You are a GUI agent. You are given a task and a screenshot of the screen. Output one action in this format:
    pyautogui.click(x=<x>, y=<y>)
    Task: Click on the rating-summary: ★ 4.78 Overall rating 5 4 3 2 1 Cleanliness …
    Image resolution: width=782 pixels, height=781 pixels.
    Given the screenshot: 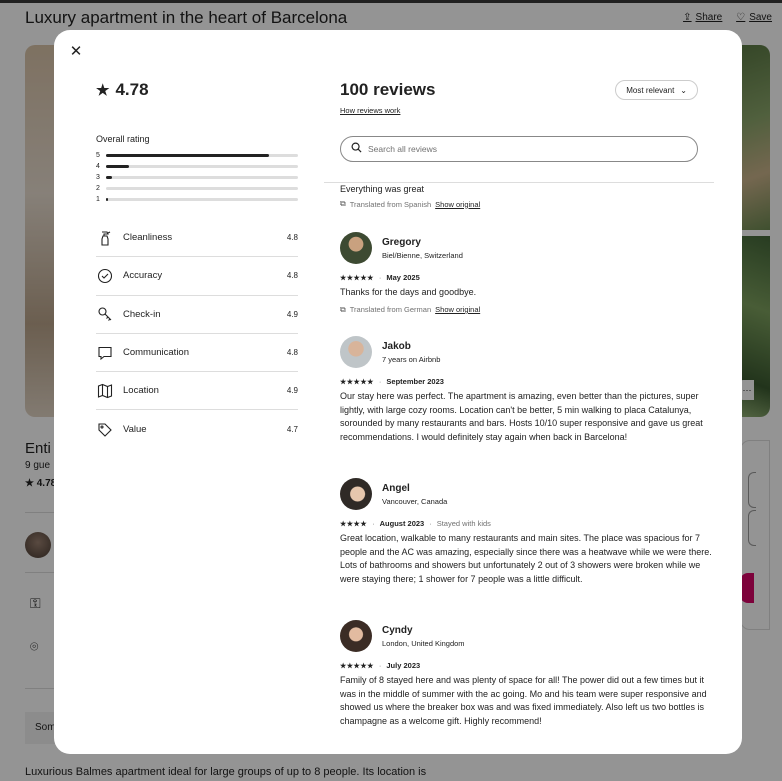 What is the action you would take?
    pyautogui.click(x=197, y=264)
    